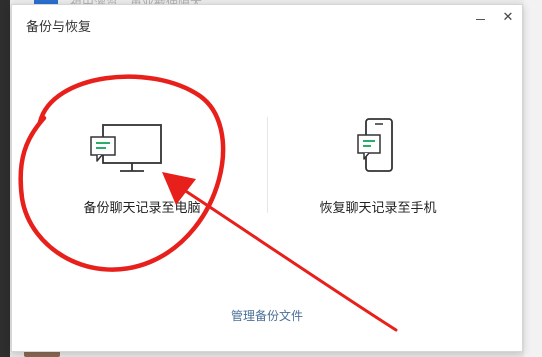 The width and height of the screenshot is (542, 357). Describe the element at coordinates (378, 208) in the screenshot. I see `restore-to-phone-label: 恢复聊天记录至手机` at that location.